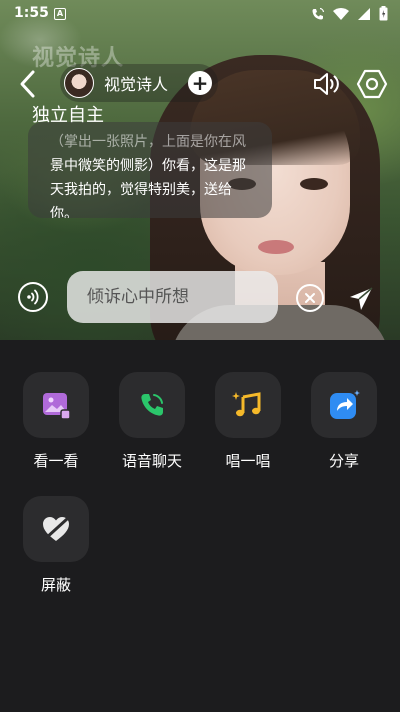  What do you see at coordinates (138, 297) in the screenshot?
I see `message-input-placeholder: 倾诉心中所想` at bounding box center [138, 297].